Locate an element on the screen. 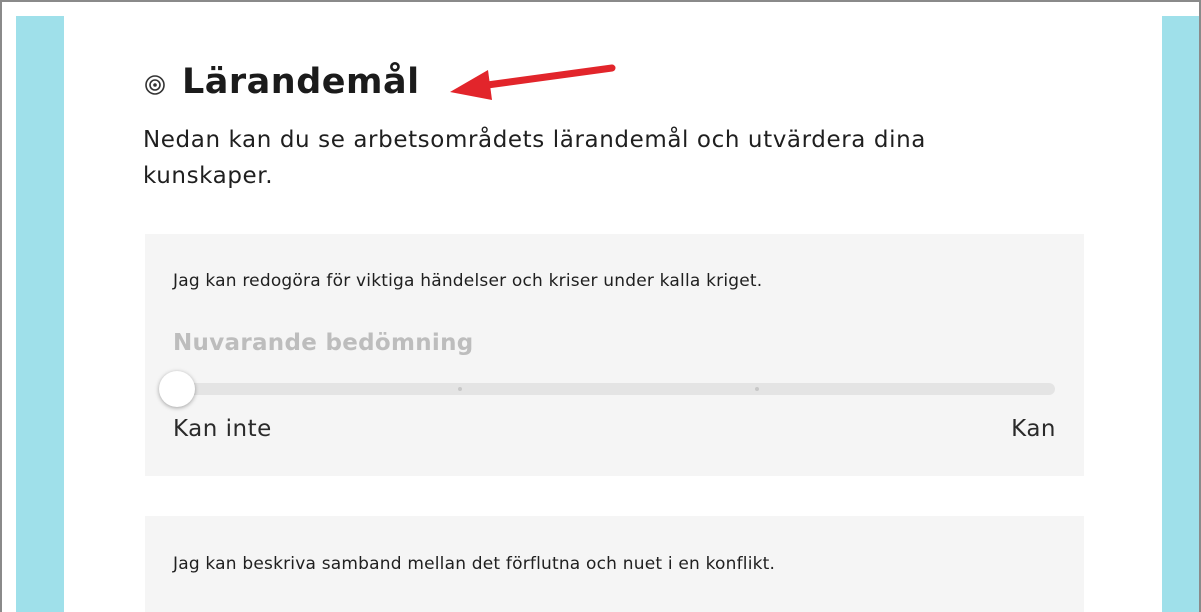  red-arrow-annotation is located at coordinates (533, 82).